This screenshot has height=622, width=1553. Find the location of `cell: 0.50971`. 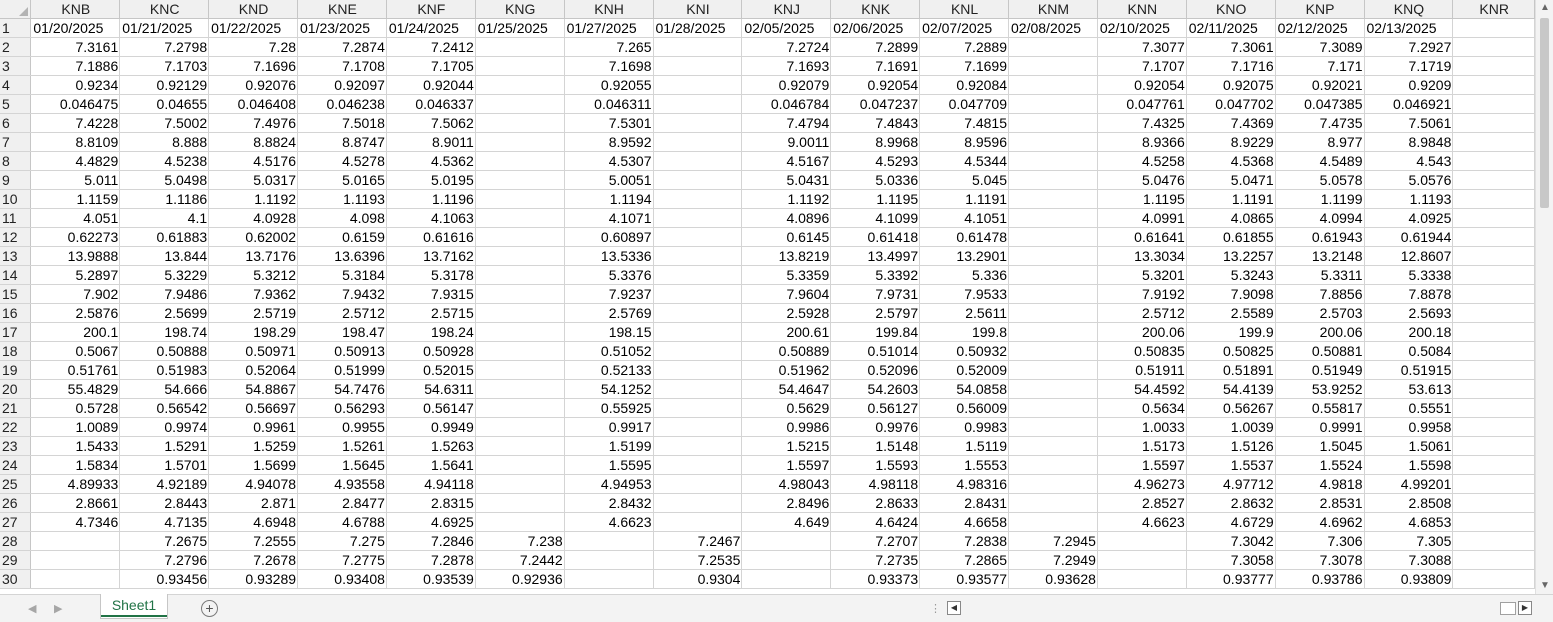

cell: 0.50971 is located at coordinates (253, 351).